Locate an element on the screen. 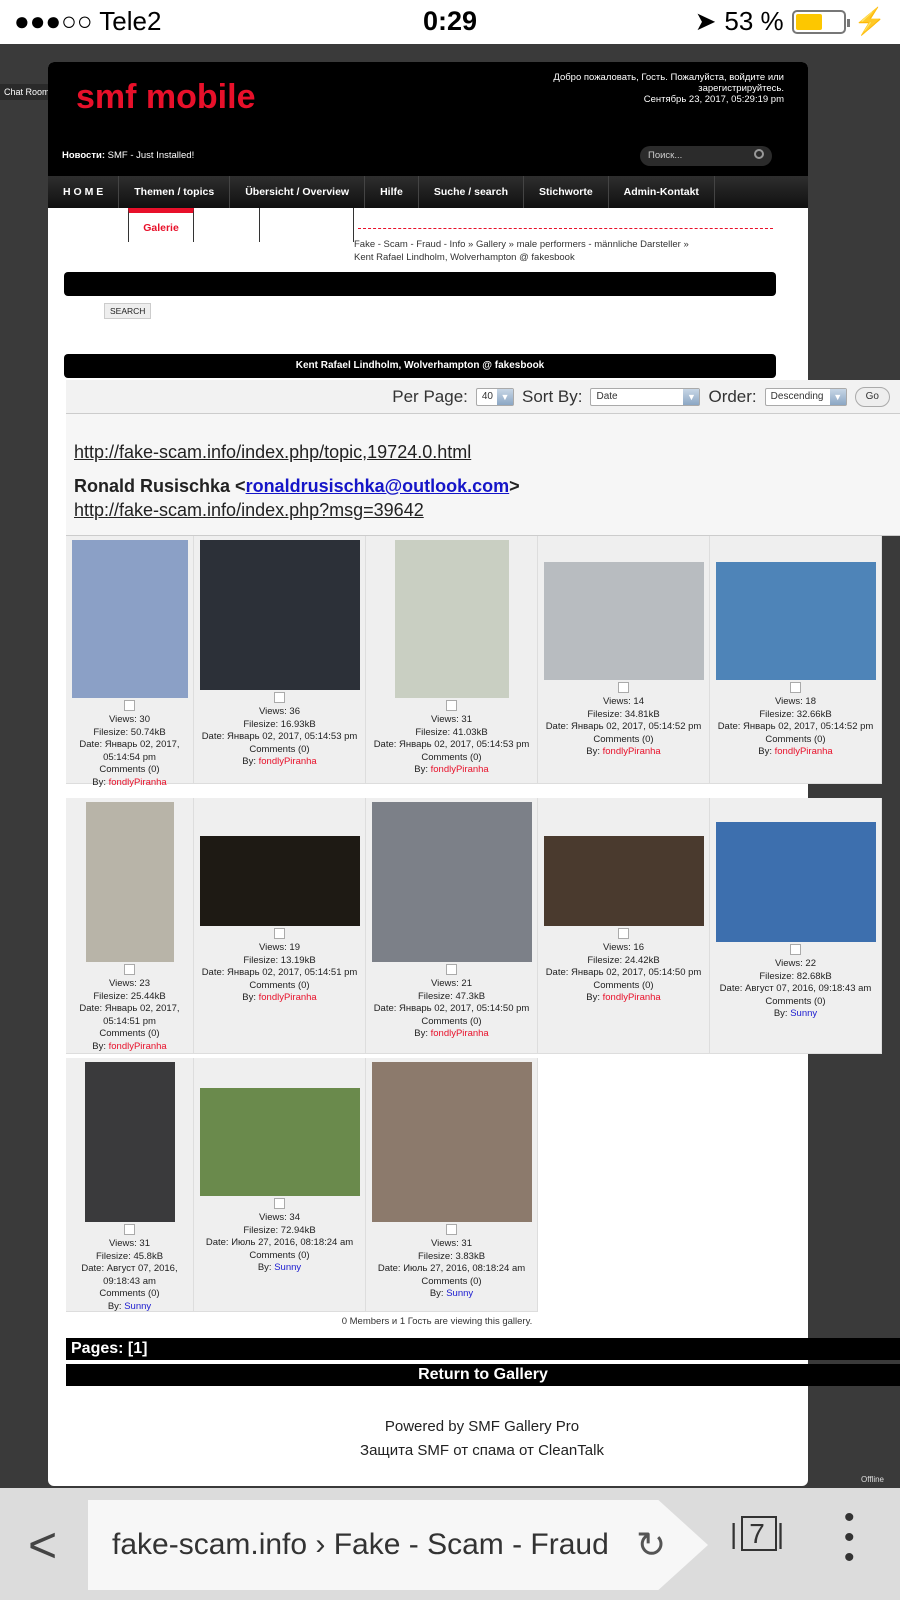 This screenshot has width=900, height=1600. menu-admin-contact: Admin-Kontakt is located at coordinates (662, 192).